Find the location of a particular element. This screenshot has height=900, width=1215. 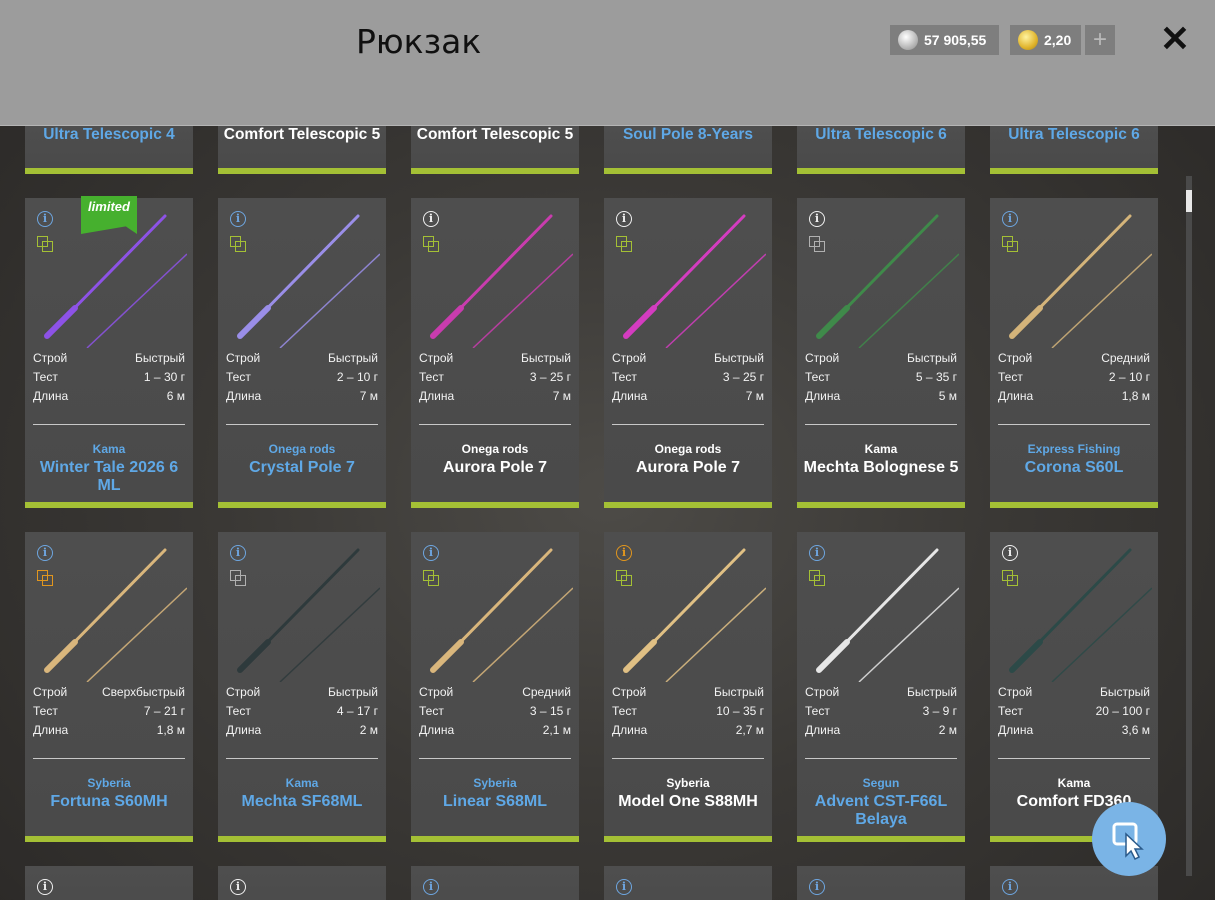

stat-row: Длина 1,8 м is located at coordinates (1074, 398).